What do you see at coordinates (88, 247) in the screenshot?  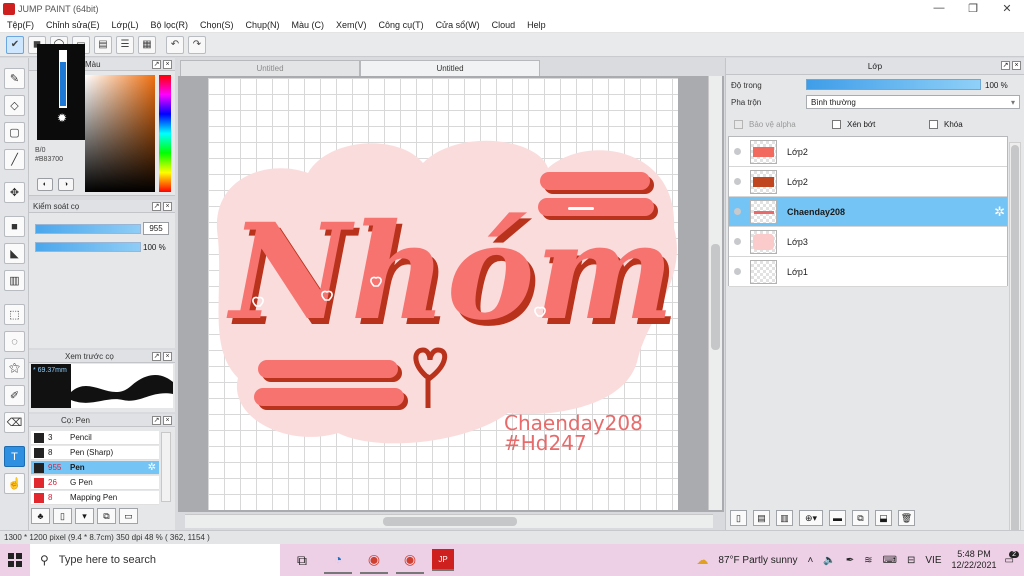 I see `brush-opacity-slider` at bounding box center [88, 247].